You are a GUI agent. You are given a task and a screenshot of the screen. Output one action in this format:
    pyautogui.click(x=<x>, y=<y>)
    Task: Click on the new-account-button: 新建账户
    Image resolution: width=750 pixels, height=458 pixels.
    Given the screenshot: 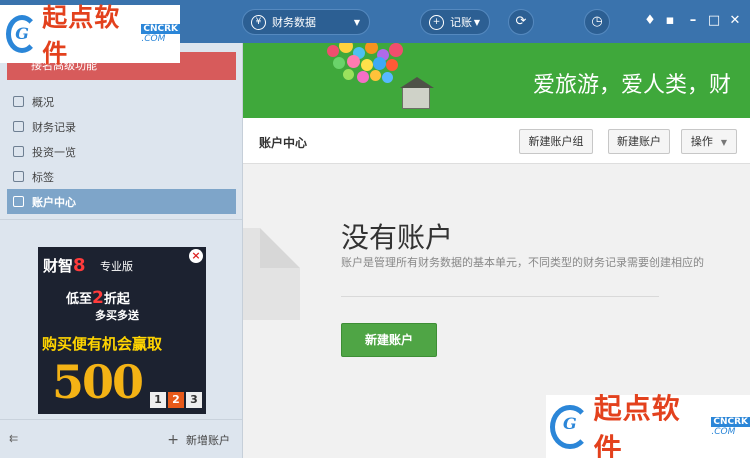 What is the action you would take?
    pyautogui.click(x=639, y=141)
    